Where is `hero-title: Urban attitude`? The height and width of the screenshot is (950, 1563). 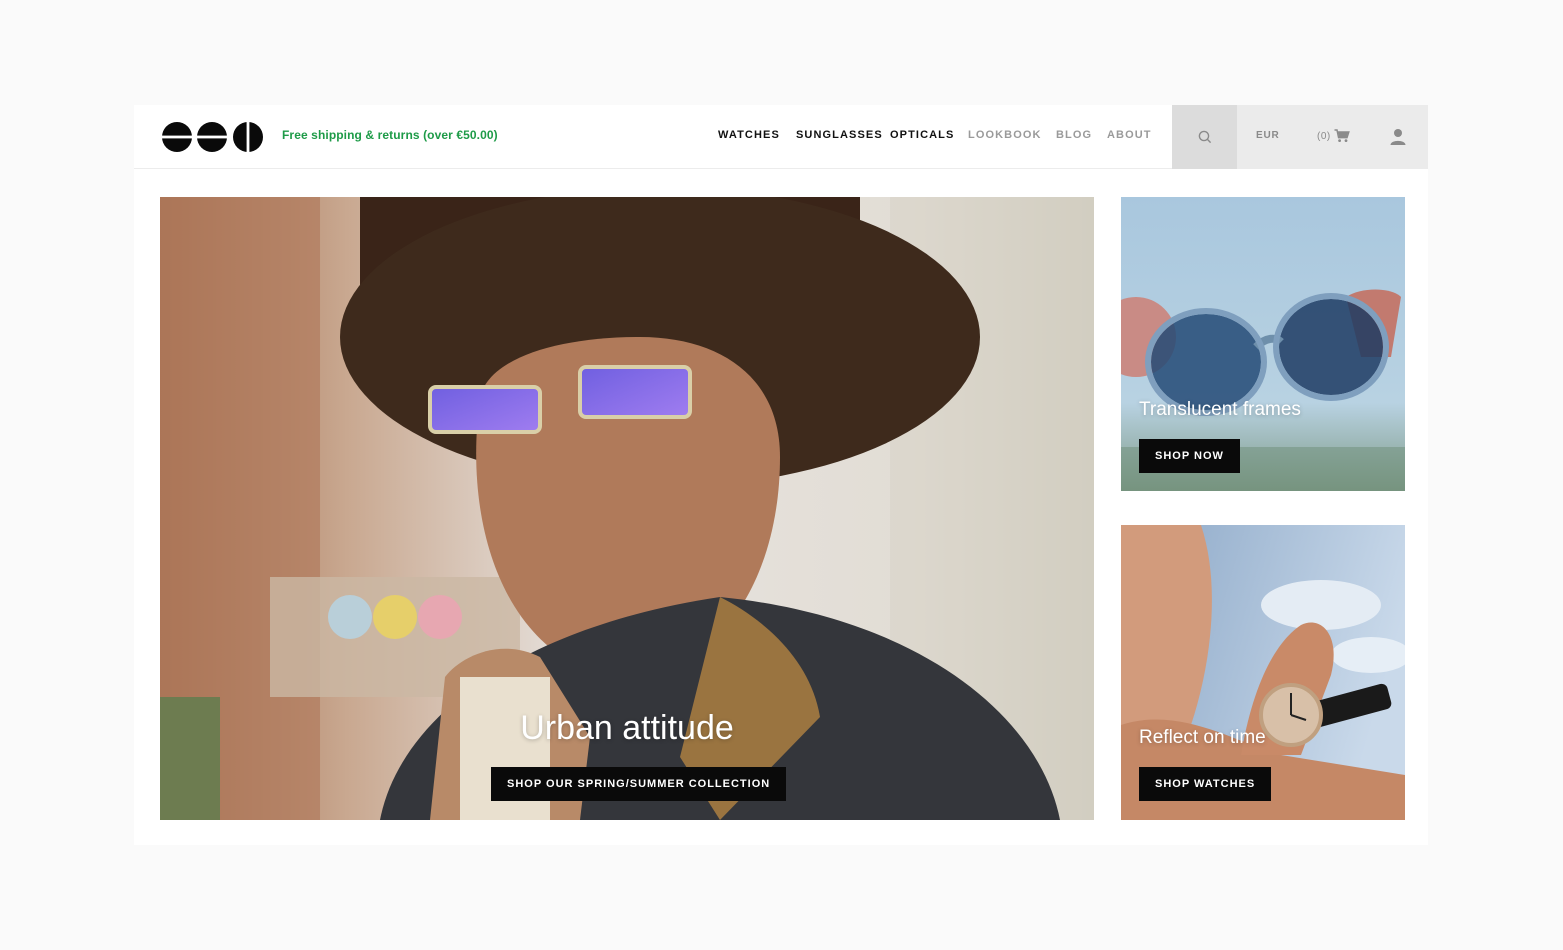 hero-title: Urban attitude is located at coordinates (627, 728).